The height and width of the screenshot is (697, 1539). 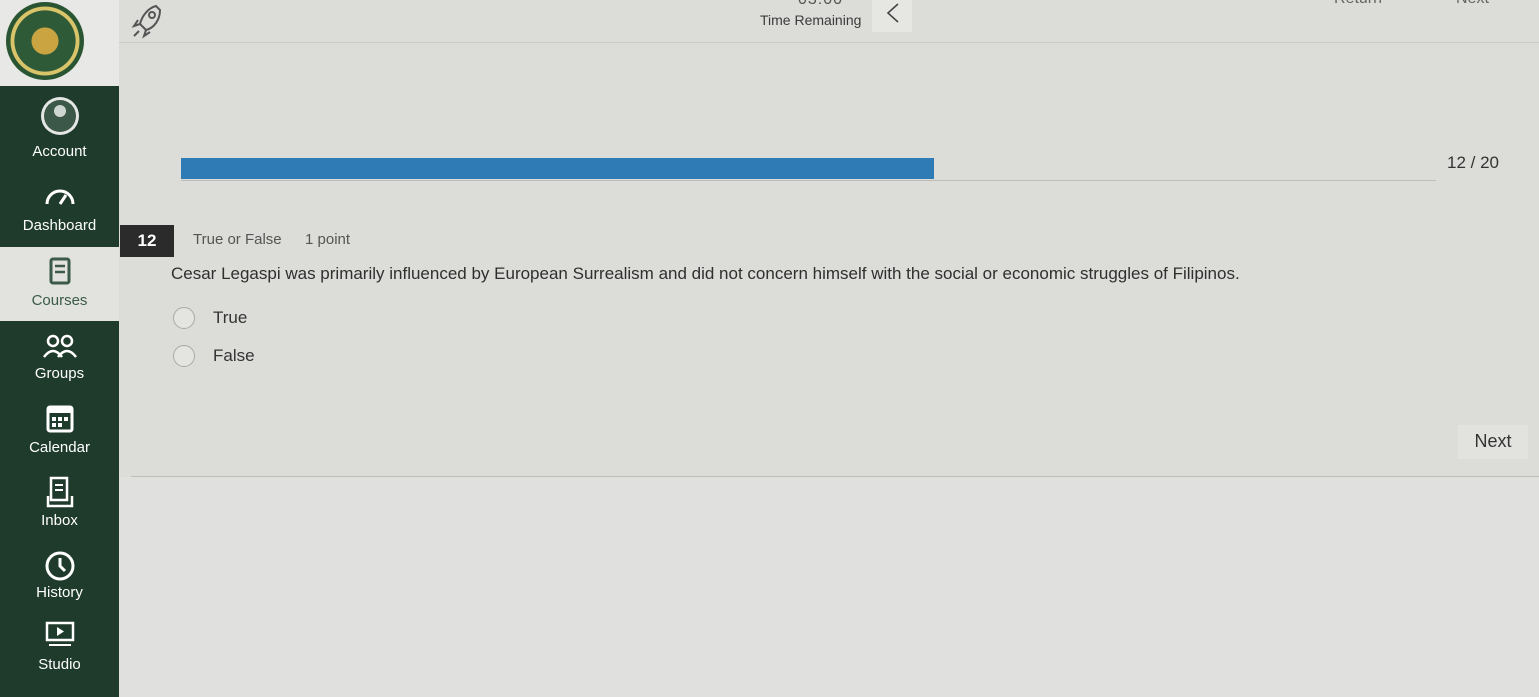 I want to click on time-remaining-label: Time Remaining, so click(x=811, y=20).